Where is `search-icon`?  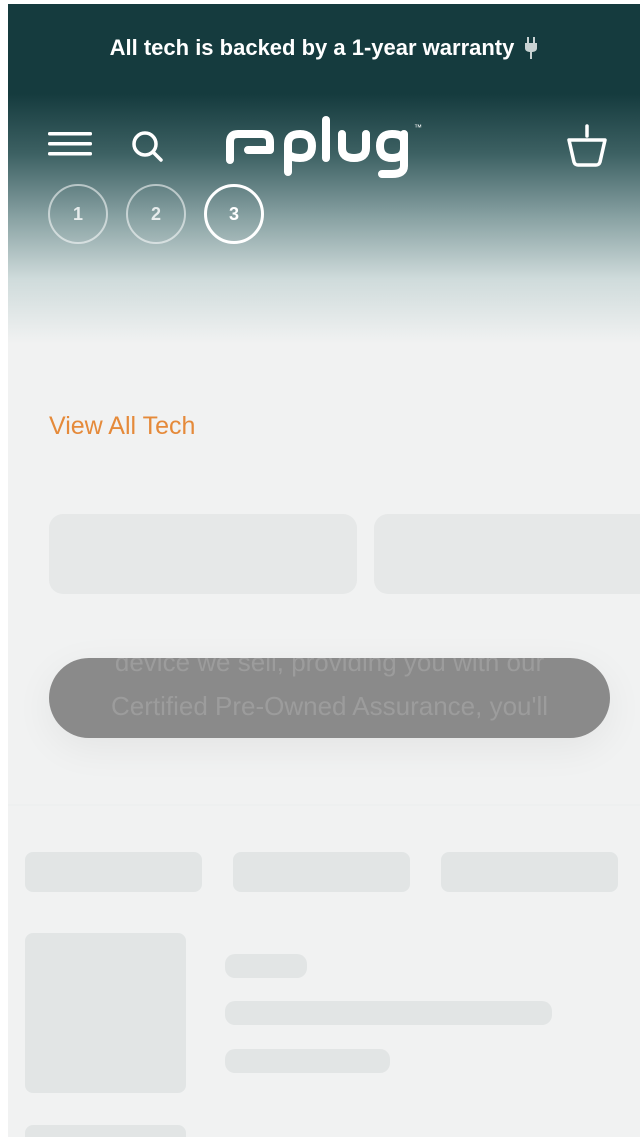 search-icon is located at coordinates (148, 146).